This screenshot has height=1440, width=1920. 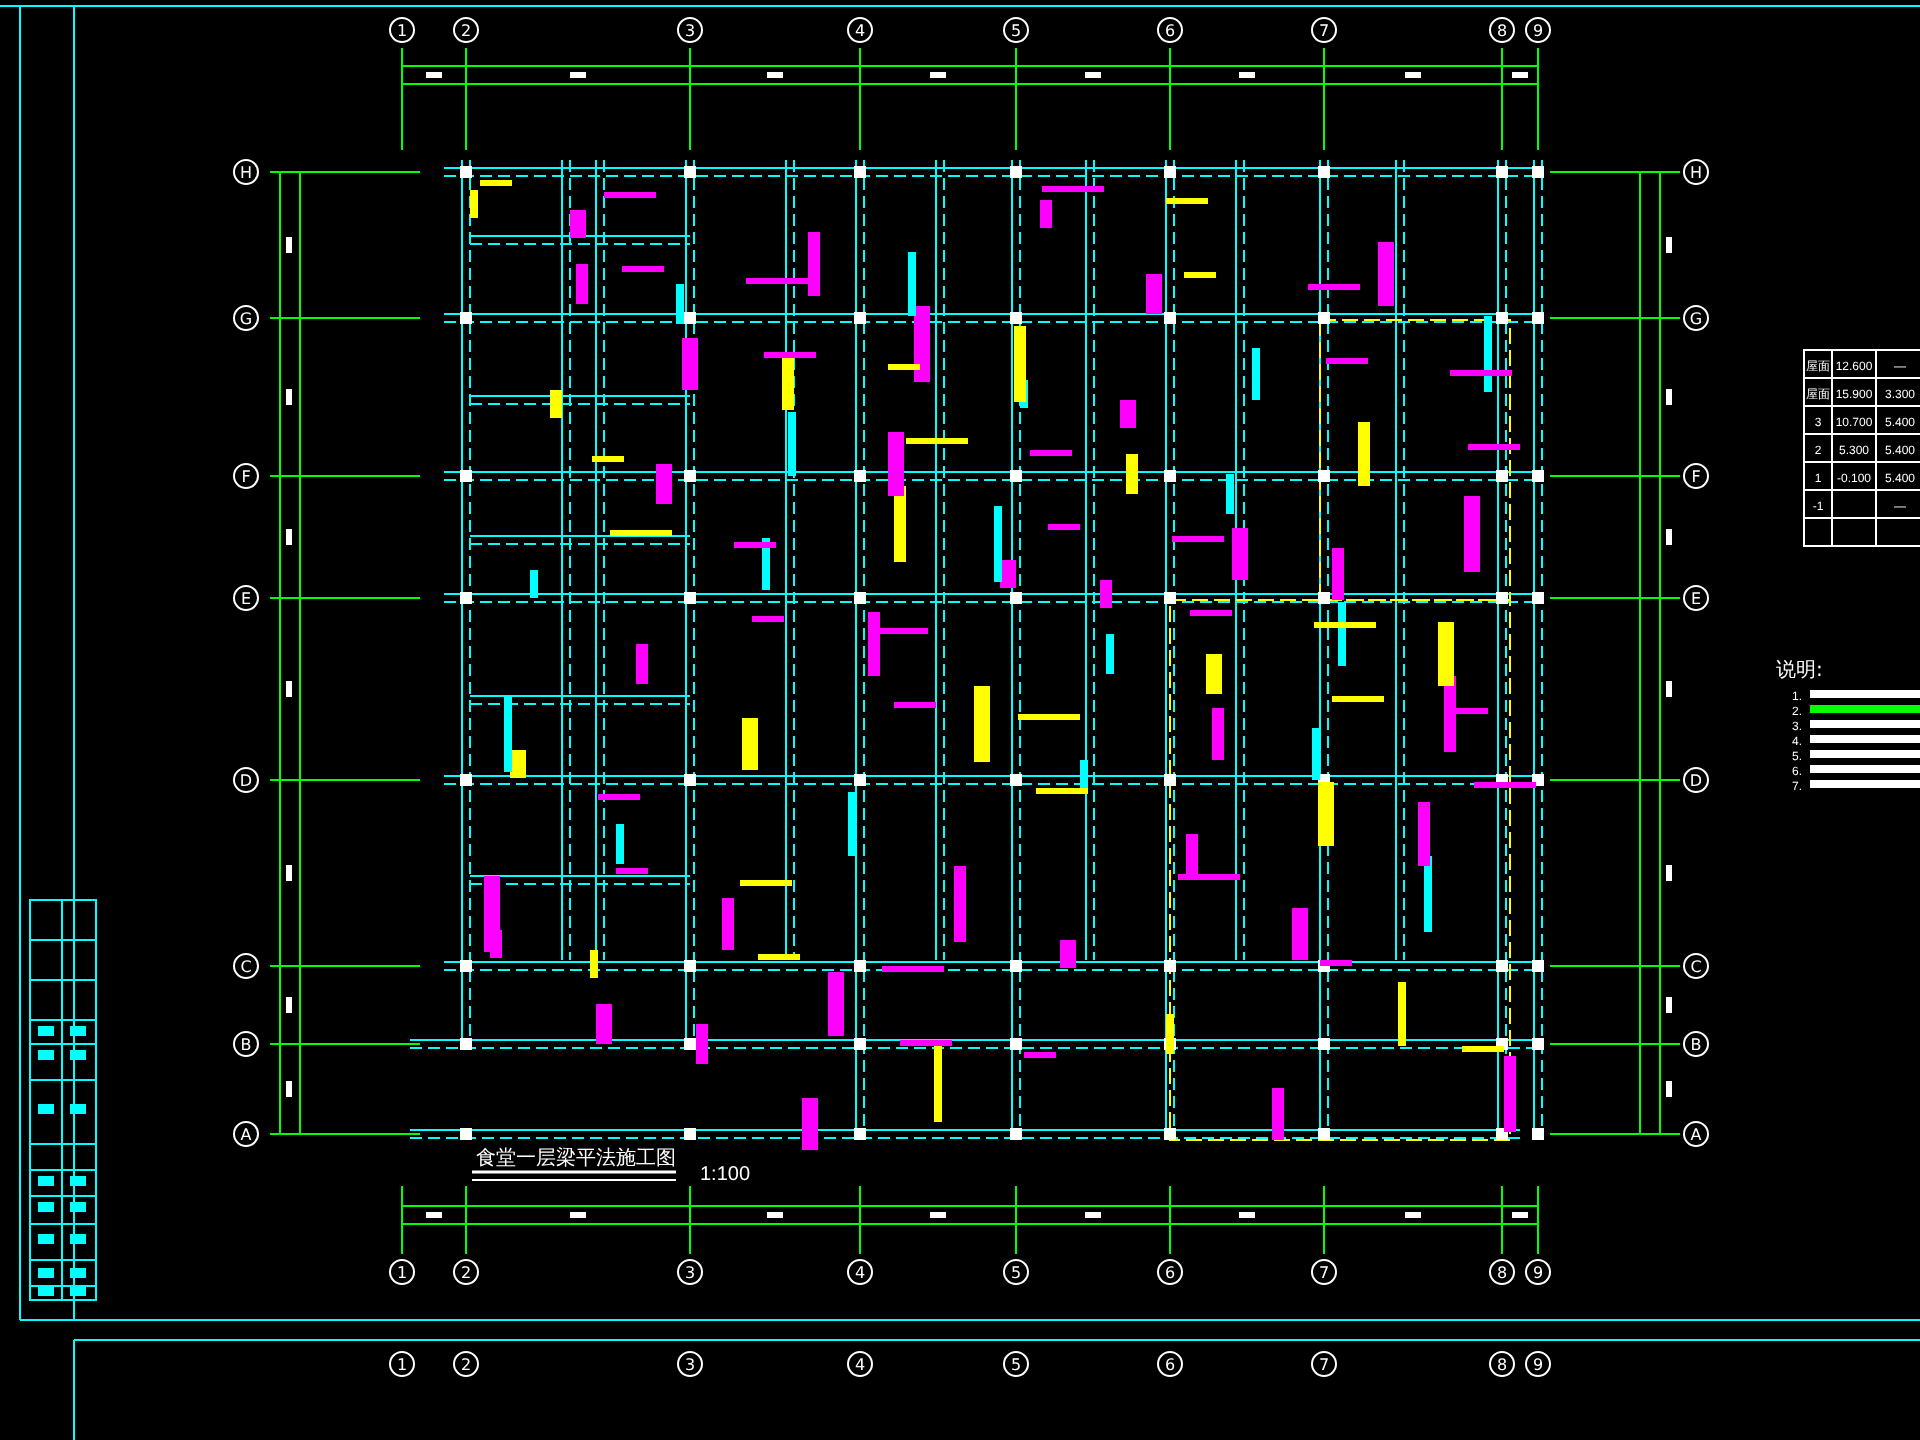 I want to click on notes-heading: 说明:, so click(x=1799, y=671).